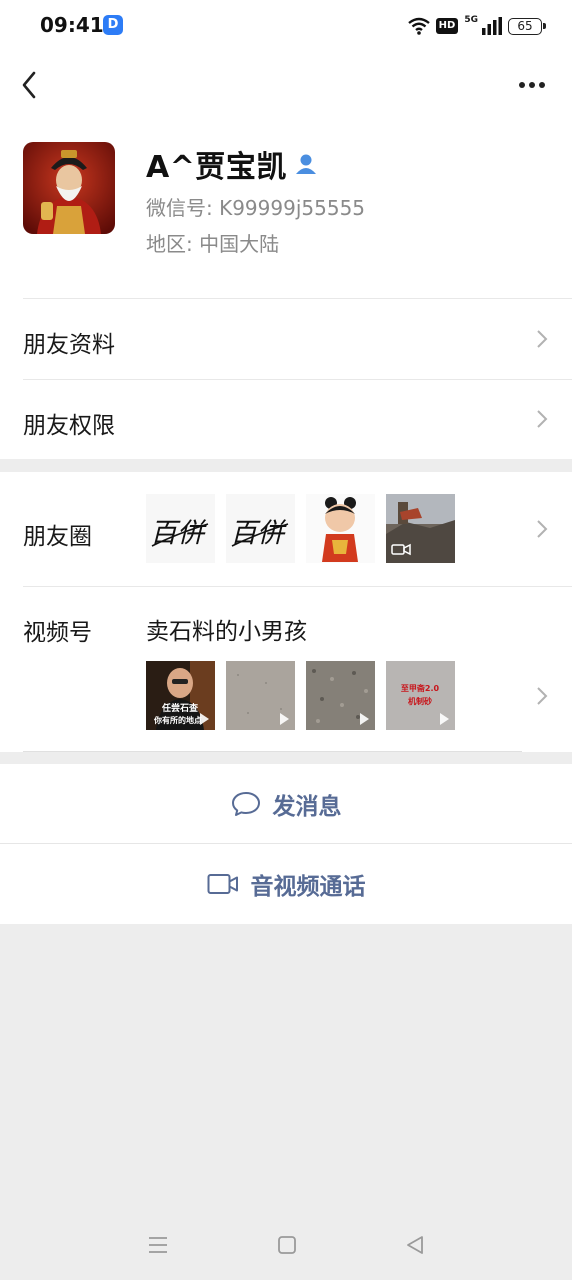 The image size is (572, 1280). Describe the element at coordinates (286, 87) in the screenshot. I see `nav-header` at that location.